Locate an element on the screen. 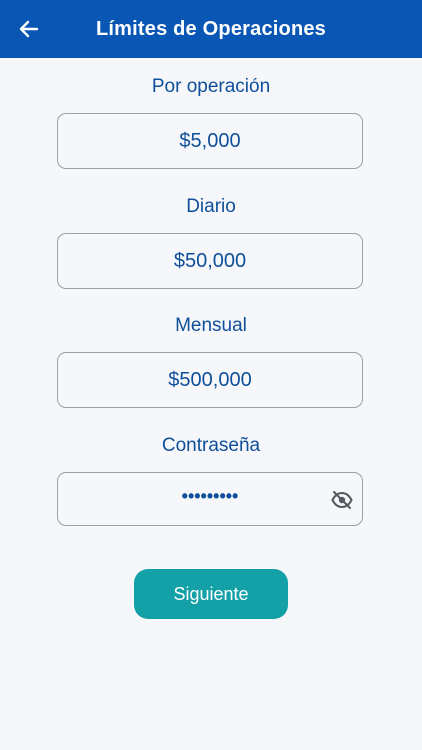 This screenshot has width=422, height=750. daily-label: Diario is located at coordinates (211, 206).